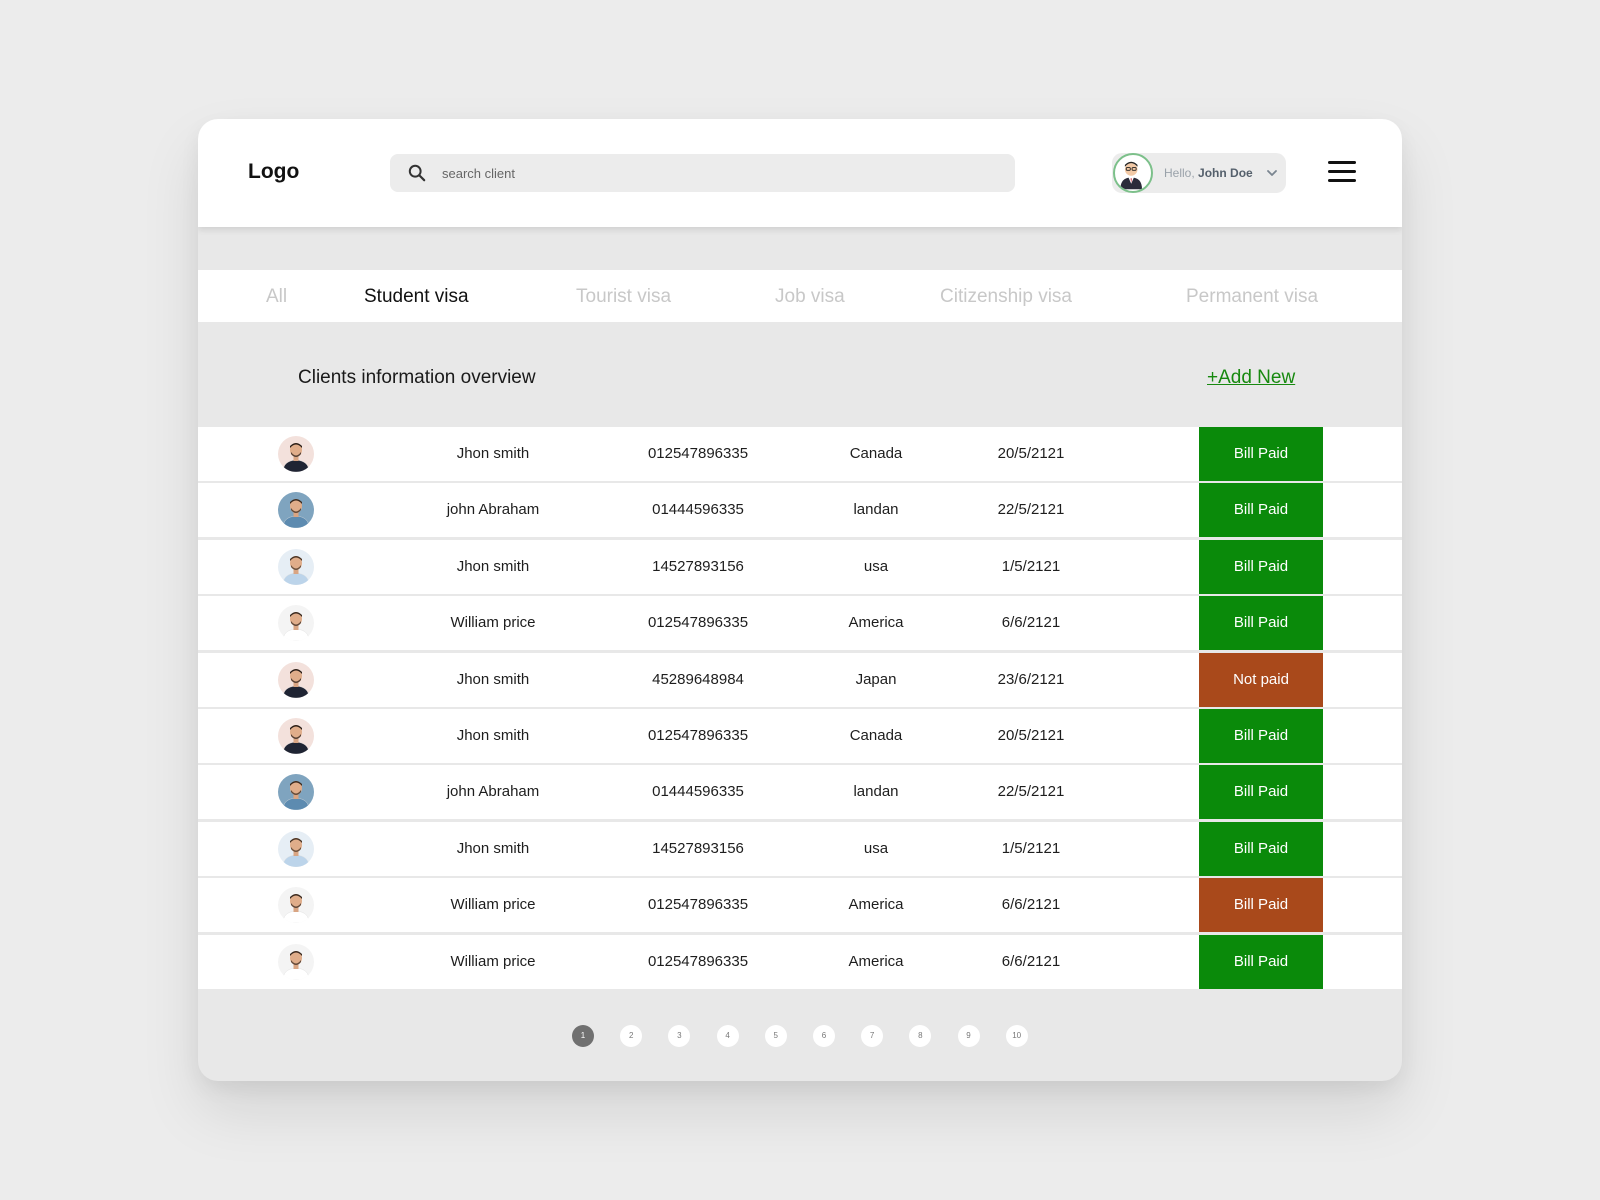 The image size is (1600, 1200). What do you see at coordinates (1225, 173) in the screenshot?
I see `user-name: John Doe` at bounding box center [1225, 173].